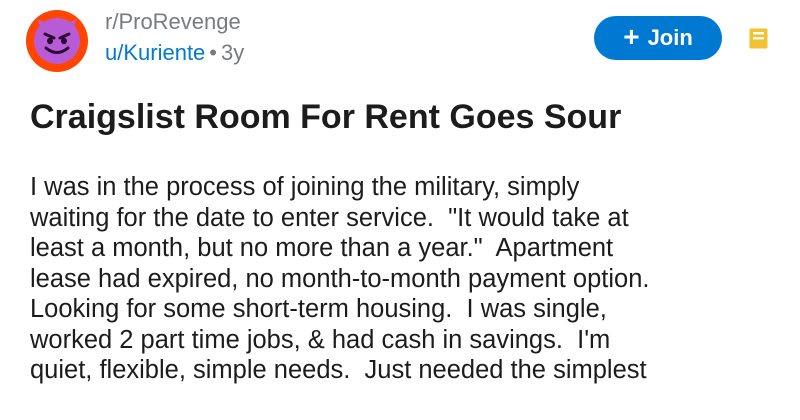 The height and width of the screenshot is (420, 800). I want to click on subreddit-name: r/ProRevenge, so click(174, 22).